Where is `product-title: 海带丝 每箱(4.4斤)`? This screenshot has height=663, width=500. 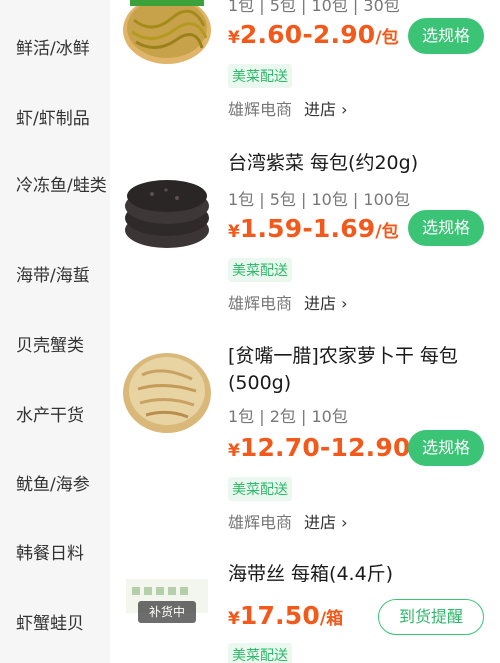 product-title: 海带丝 每箱(4.4斤) is located at coordinates (359, 574).